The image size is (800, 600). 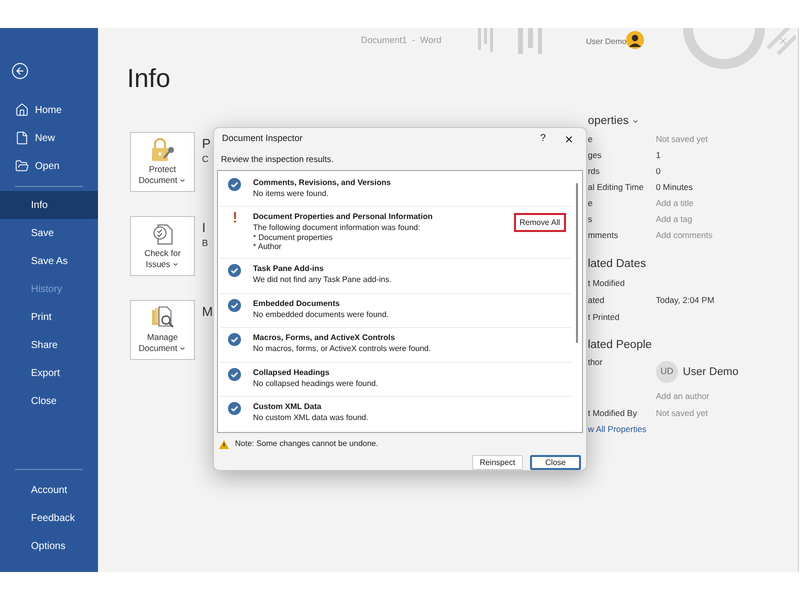 I want to click on property-value: 0 Minutes, so click(x=674, y=187).